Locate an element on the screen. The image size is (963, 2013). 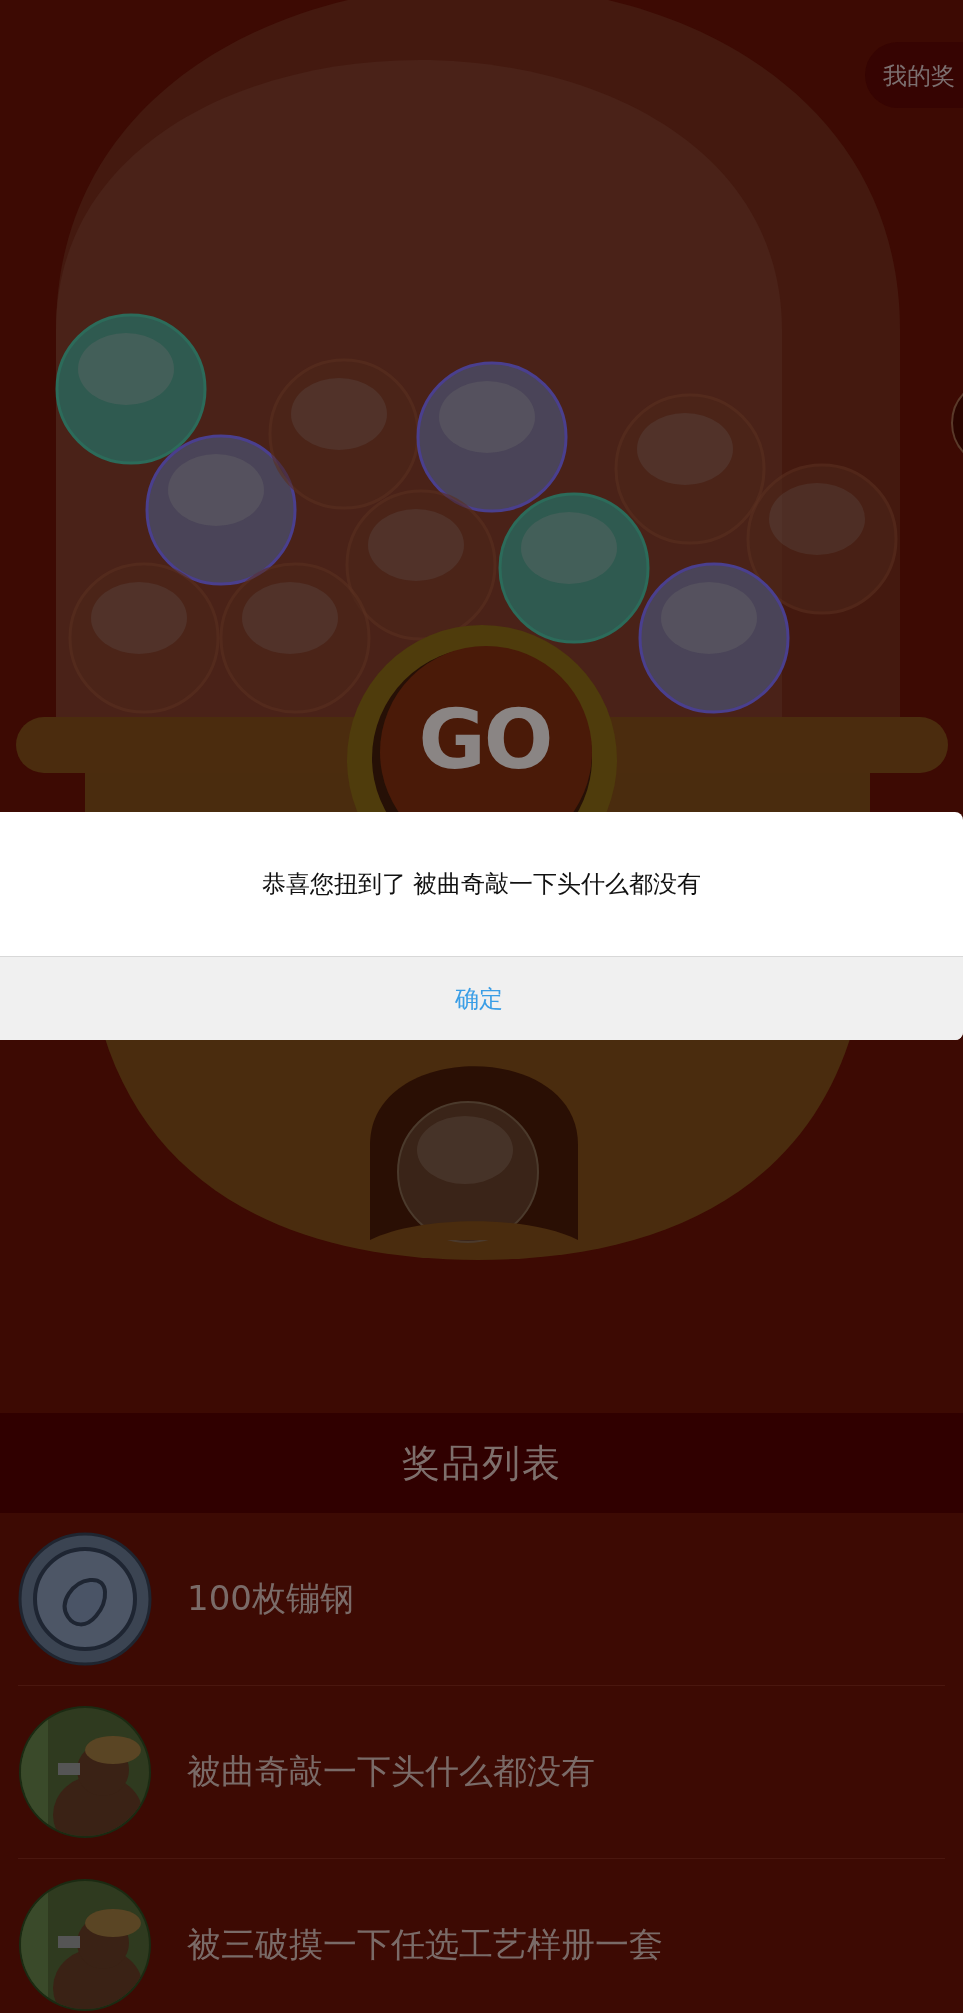
confirm-button: 确定 is located at coordinates (481, 998).